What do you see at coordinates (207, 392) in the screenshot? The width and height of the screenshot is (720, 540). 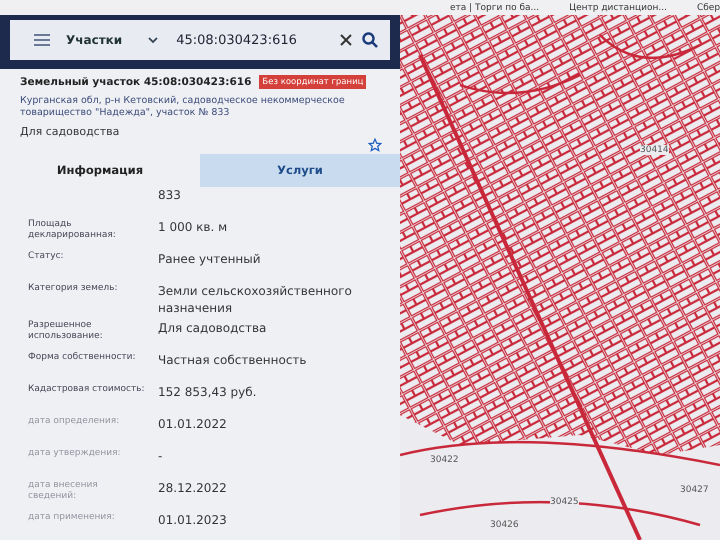 I see `field-value: 152 853,43 руб.` at bounding box center [207, 392].